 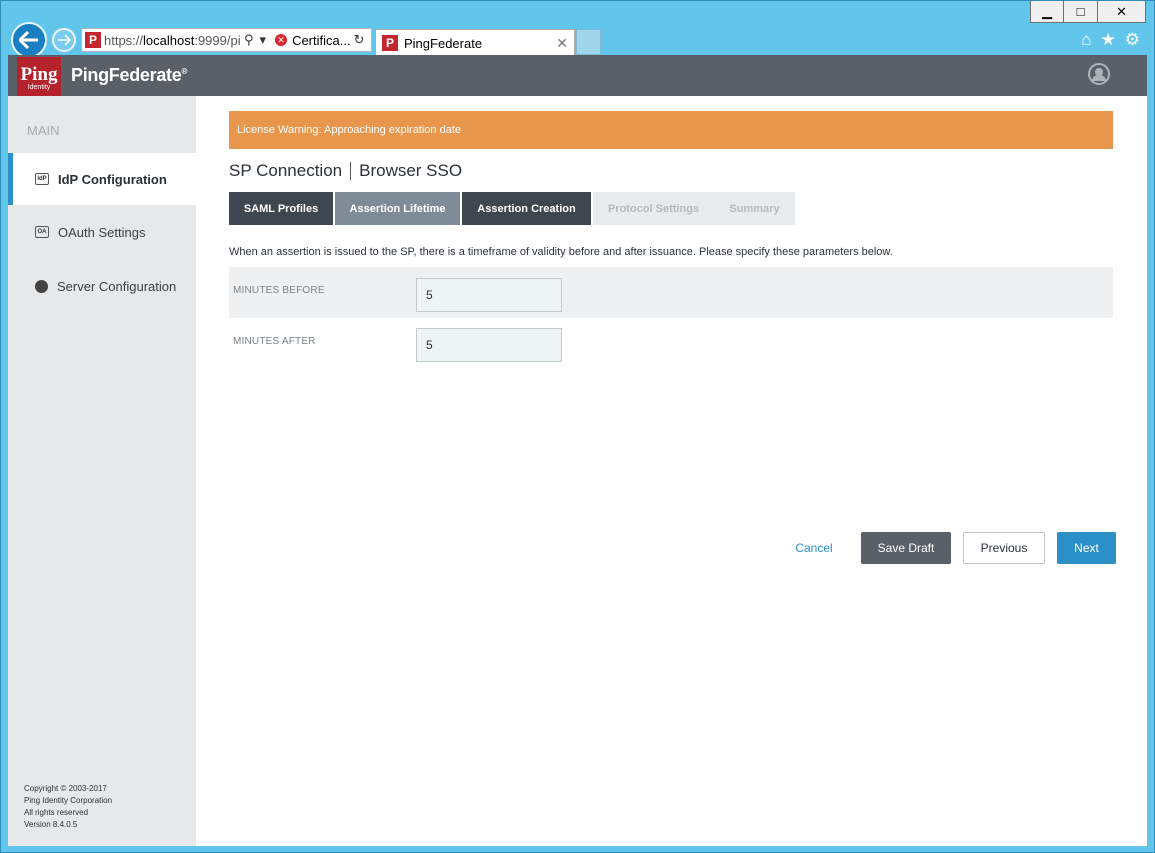 I want to click on app-header: Ping Identity PingFederate®, so click(x=577, y=77).